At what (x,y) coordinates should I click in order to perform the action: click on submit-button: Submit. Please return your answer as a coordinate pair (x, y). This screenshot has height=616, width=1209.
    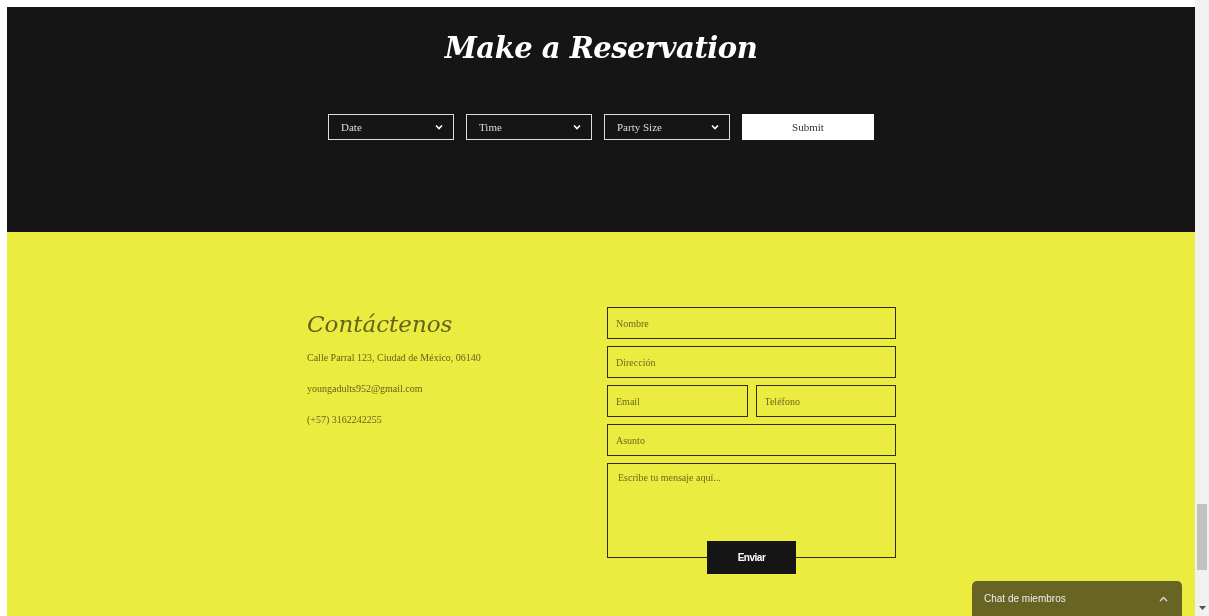
    Looking at the image, I should click on (808, 127).